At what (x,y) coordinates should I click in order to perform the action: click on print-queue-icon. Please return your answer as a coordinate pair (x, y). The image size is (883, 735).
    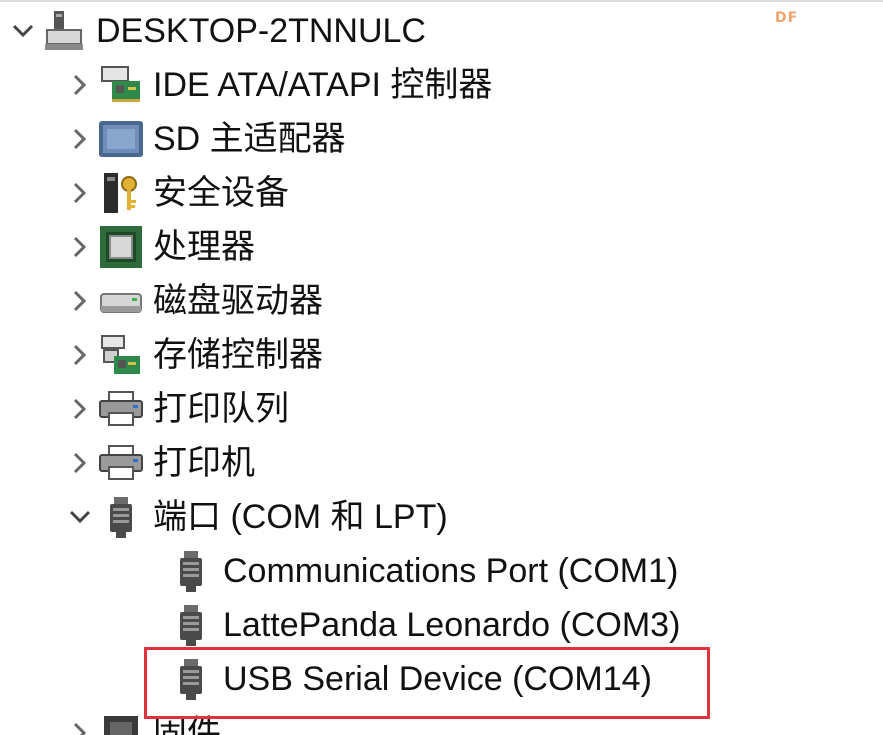
    Looking at the image, I should click on (121, 409).